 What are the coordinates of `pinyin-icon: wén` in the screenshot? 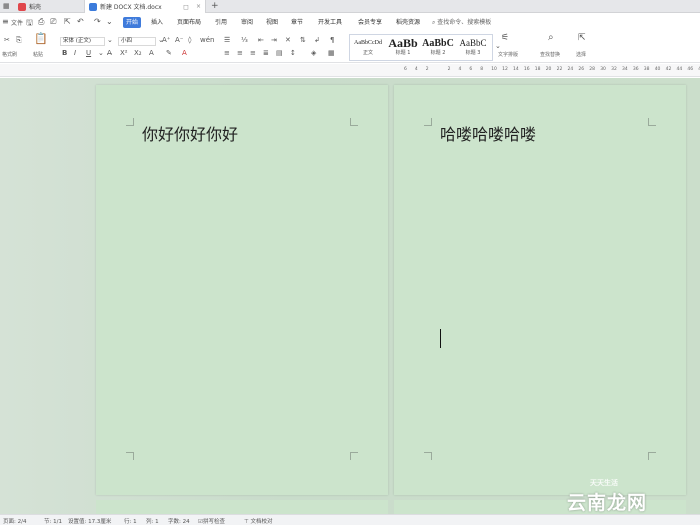 It's located at (207, 40).